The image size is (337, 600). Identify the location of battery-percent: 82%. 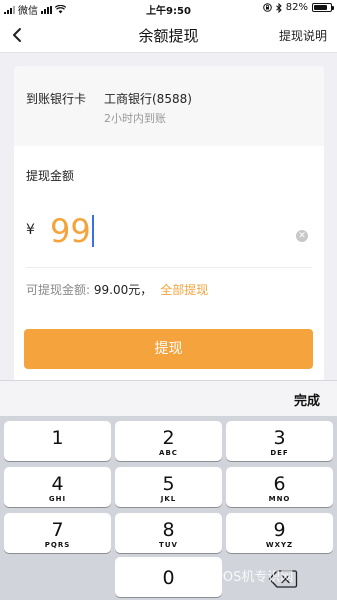
(296, 7).